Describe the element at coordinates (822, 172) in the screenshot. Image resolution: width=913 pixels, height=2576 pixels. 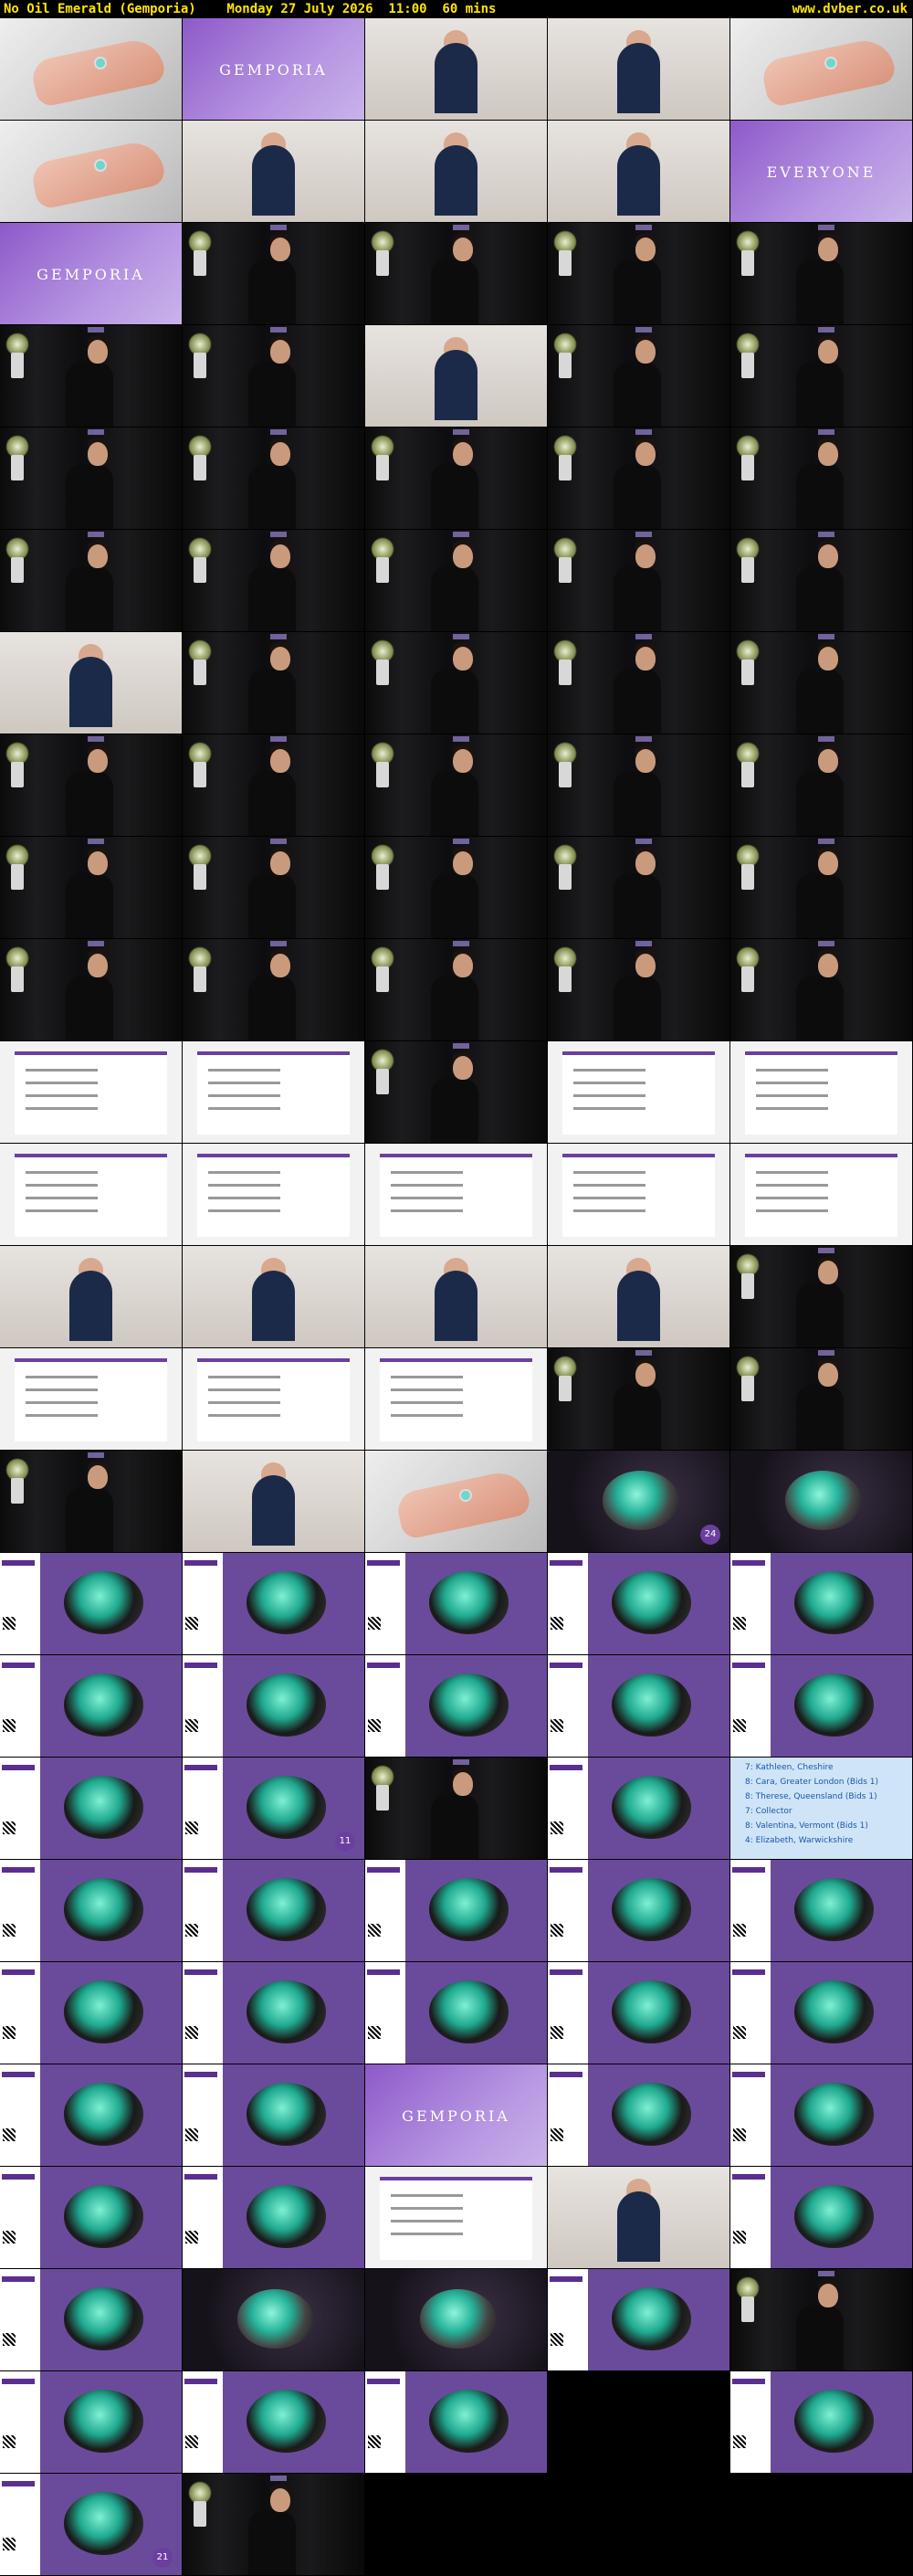
I see `video-thumbnail: EVERYONE` at that location.